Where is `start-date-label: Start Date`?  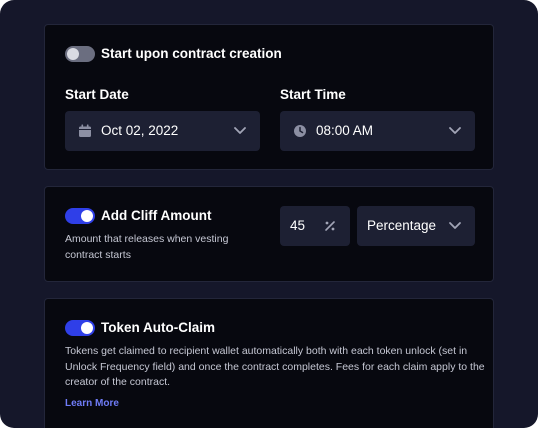
start-date-label: Start Date is located at coordinates (97, 94).